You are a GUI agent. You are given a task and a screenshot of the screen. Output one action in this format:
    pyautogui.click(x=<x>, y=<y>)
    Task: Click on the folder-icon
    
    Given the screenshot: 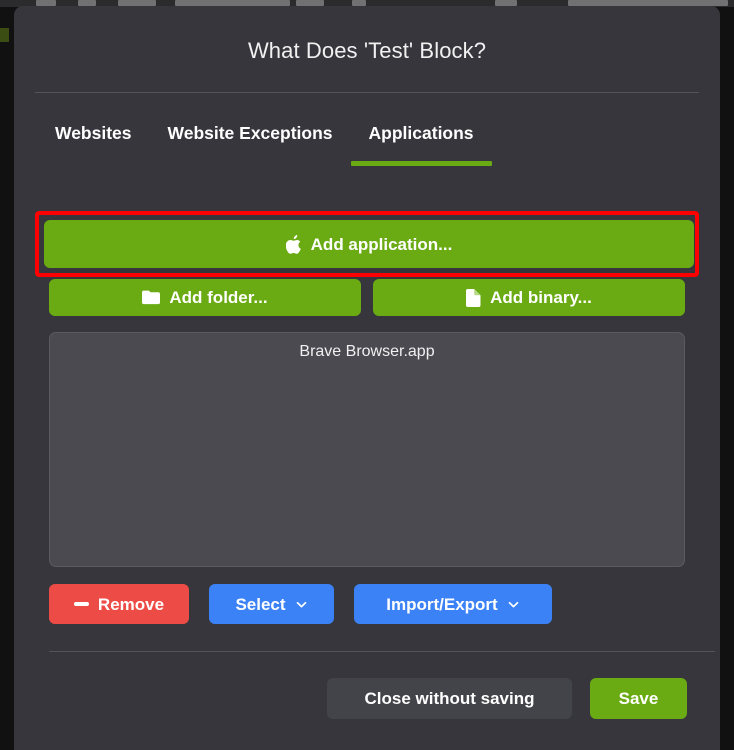 What is the action you would take?
    pyautogui.click(x=151, y=297)
    